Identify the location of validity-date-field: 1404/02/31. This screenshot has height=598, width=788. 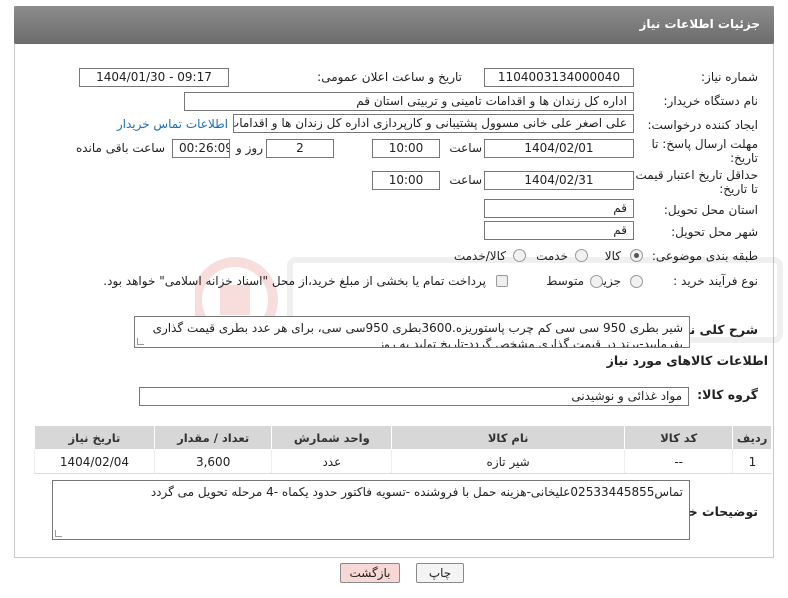
(559, 180).